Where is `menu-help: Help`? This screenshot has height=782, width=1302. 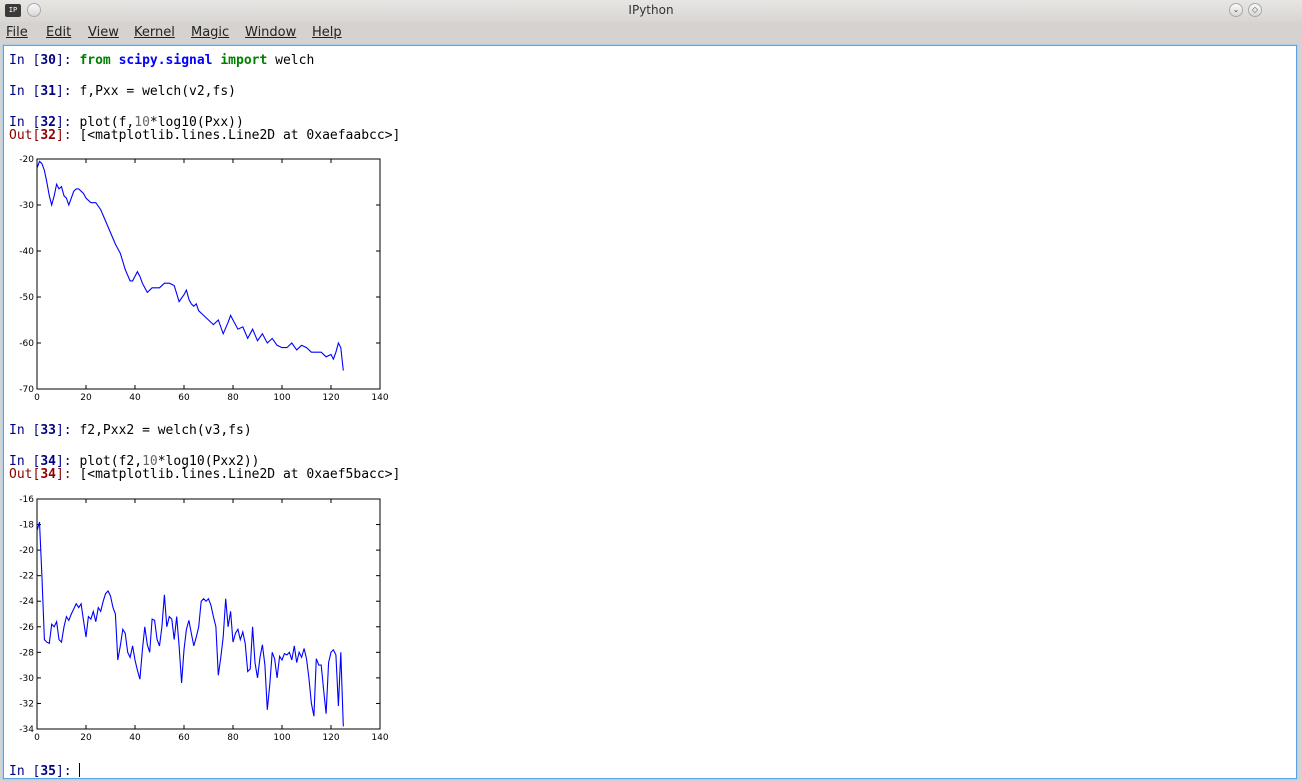 menu-help: Help is located at coordinates (327, 32).